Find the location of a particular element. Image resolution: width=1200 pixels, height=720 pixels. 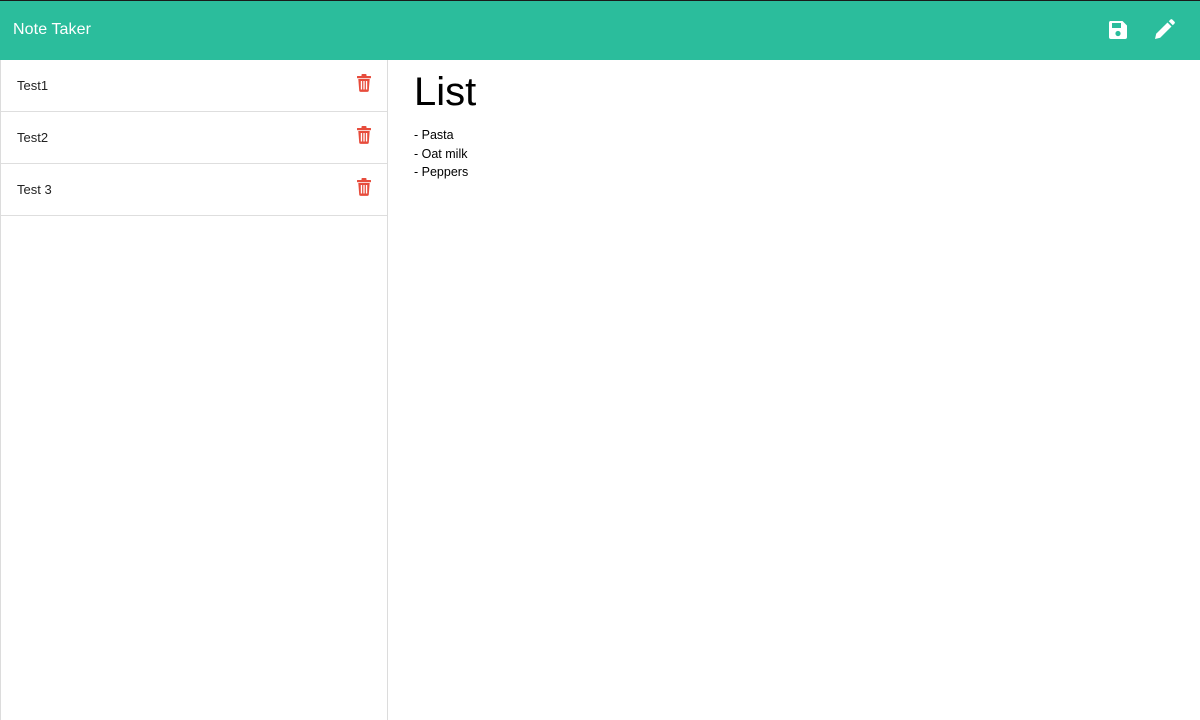

app-title: Note Taker is located at coordinates (52, 30).